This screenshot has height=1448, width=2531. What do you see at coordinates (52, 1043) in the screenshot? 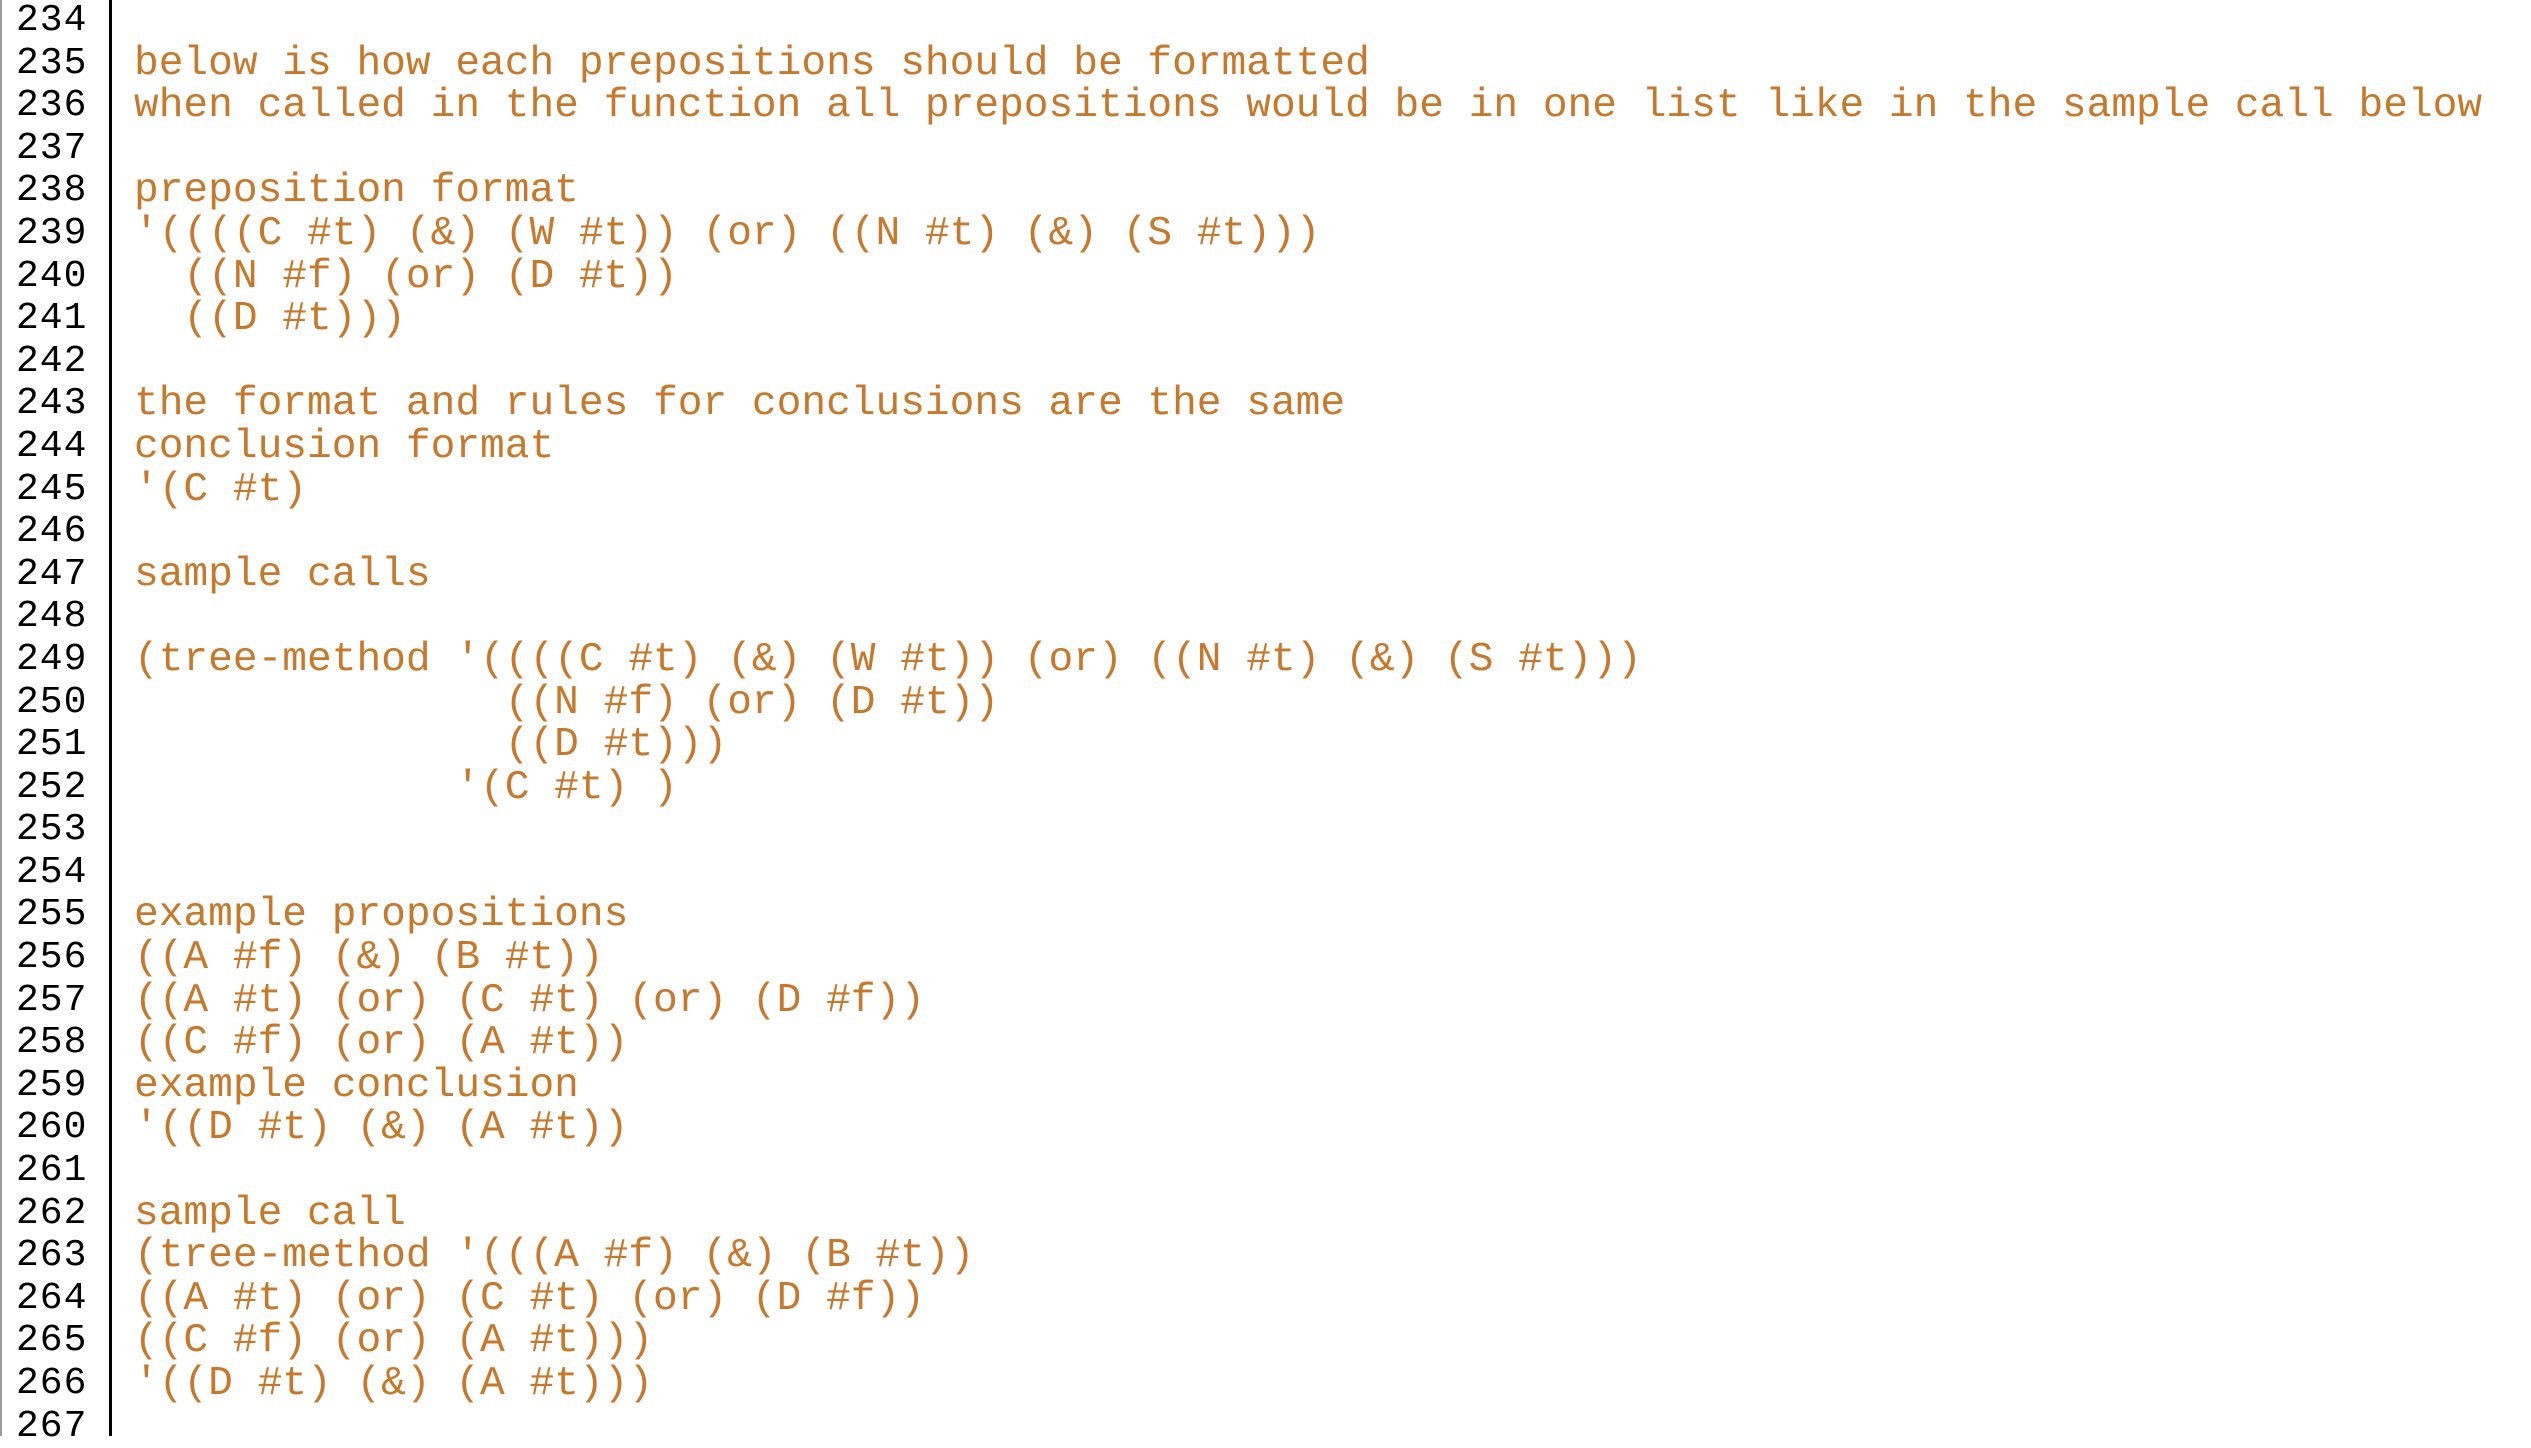
I see `line-number: 258` at bounding box center [52, 1043].